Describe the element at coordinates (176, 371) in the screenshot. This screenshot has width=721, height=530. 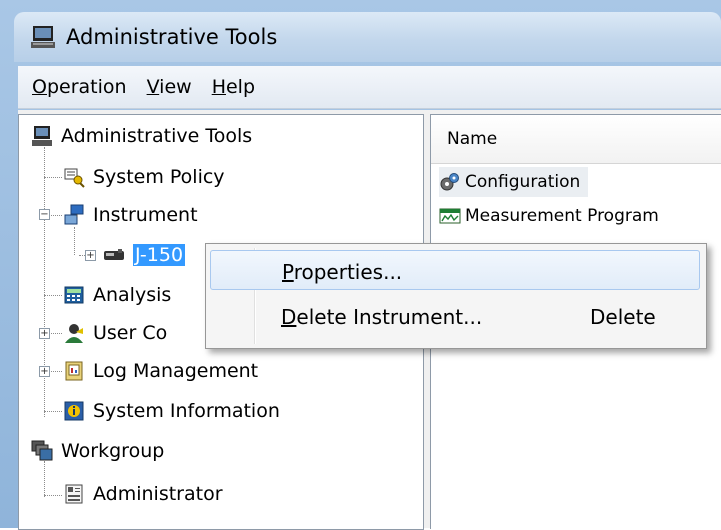
I see `tree-label: Log Management` at that location.